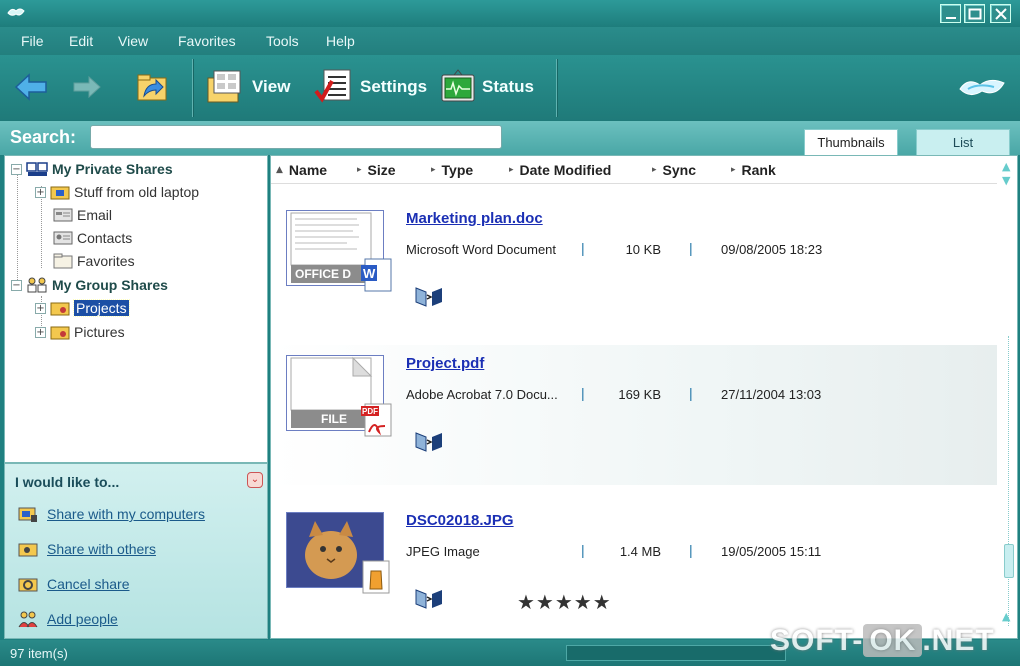 This screenshot has width=1020, height=666. I want to click on tree-label: Favorites, so click(106, 261).